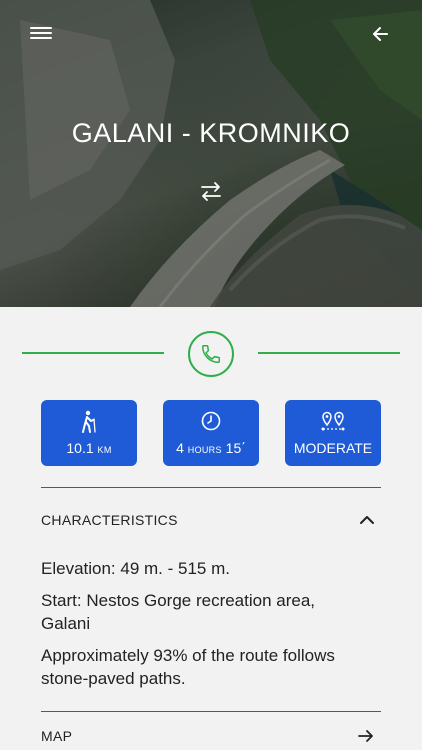 The width and height of the screenshot is (422, 750). Describe the element at coordinates (329, 353) in the screenshot. I see `divider-right` at that location.